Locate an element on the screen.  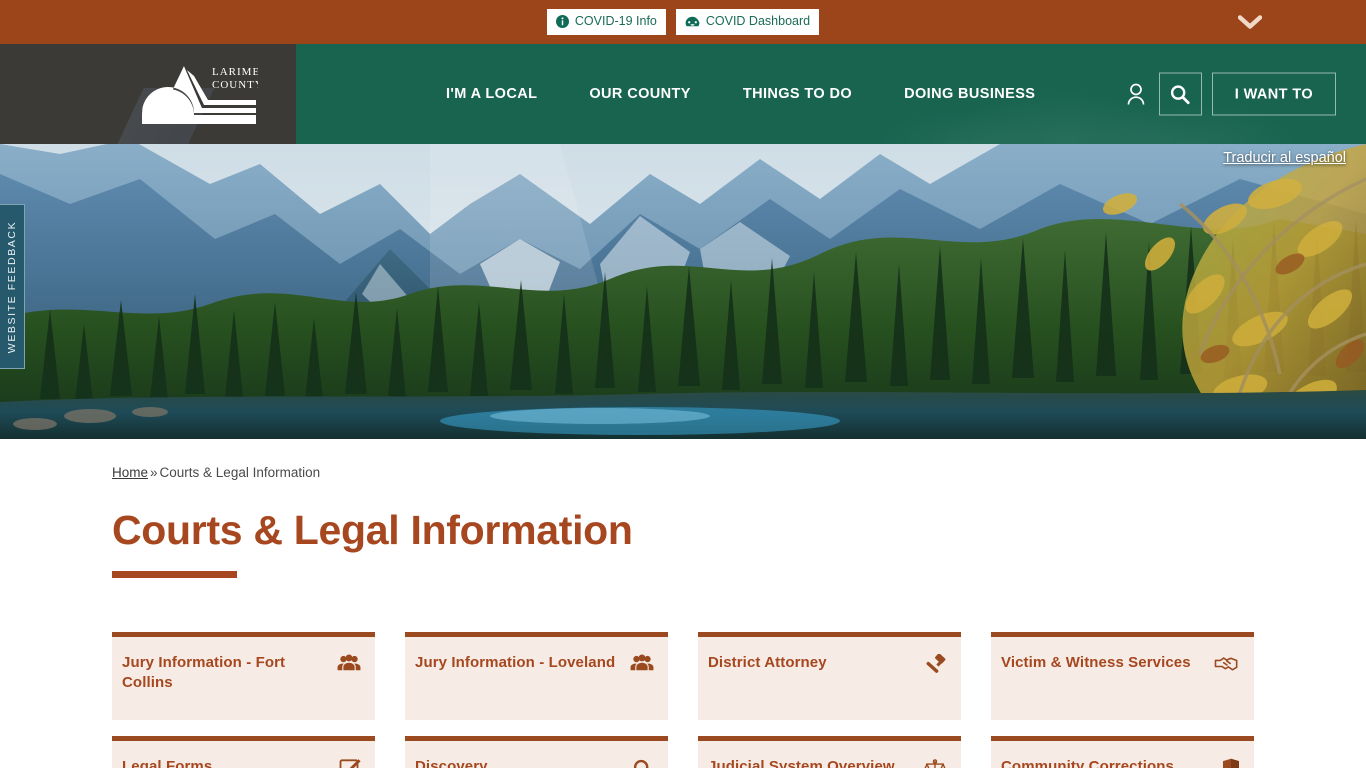
card-community-corrections: Community Corrections is located at coordinates (1122, 752).